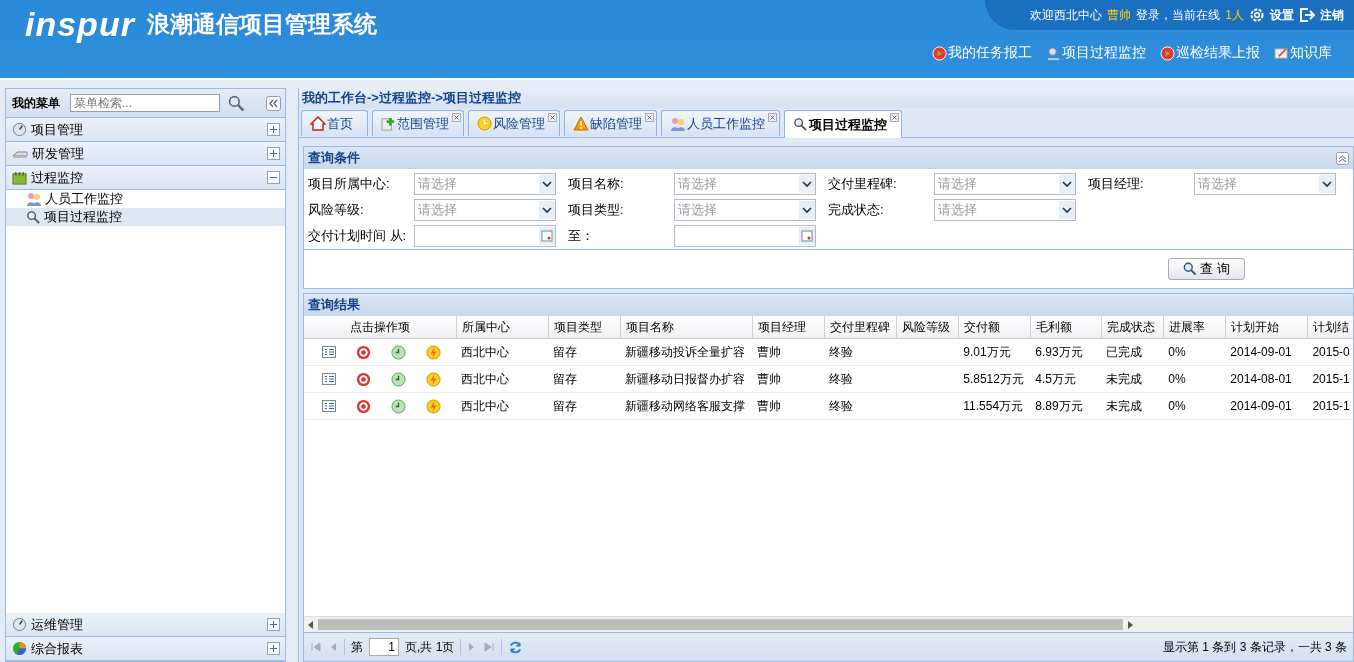 The width and height of the screenshot is (1354, 662). Describe the element at coordinates (1281, 53) in the screenshot. I see `note-icon` at that location.